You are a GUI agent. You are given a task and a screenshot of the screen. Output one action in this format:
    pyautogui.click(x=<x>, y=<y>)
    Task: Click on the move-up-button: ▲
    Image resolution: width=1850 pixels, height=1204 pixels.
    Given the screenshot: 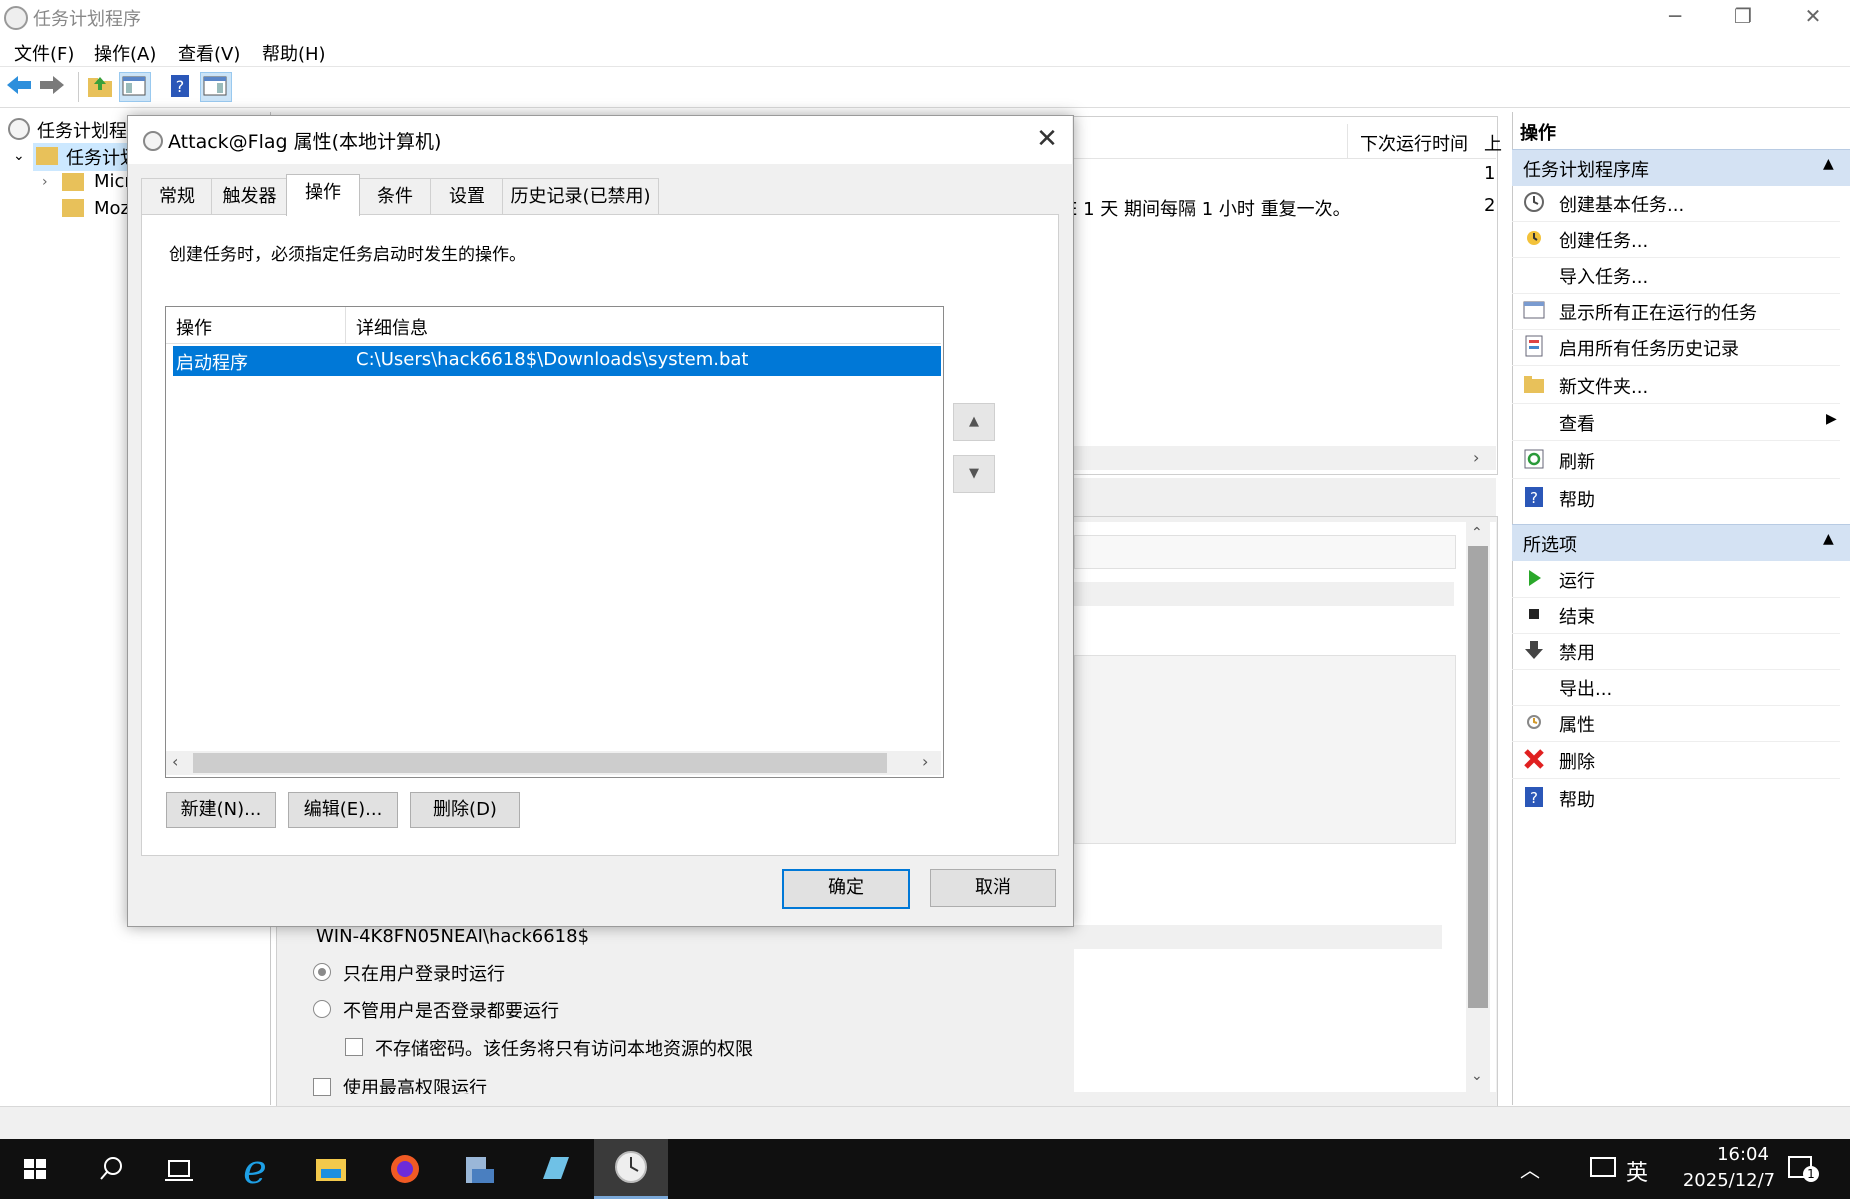 What is the action you would take?
    pyautogui.click(x=974, y=422)
    